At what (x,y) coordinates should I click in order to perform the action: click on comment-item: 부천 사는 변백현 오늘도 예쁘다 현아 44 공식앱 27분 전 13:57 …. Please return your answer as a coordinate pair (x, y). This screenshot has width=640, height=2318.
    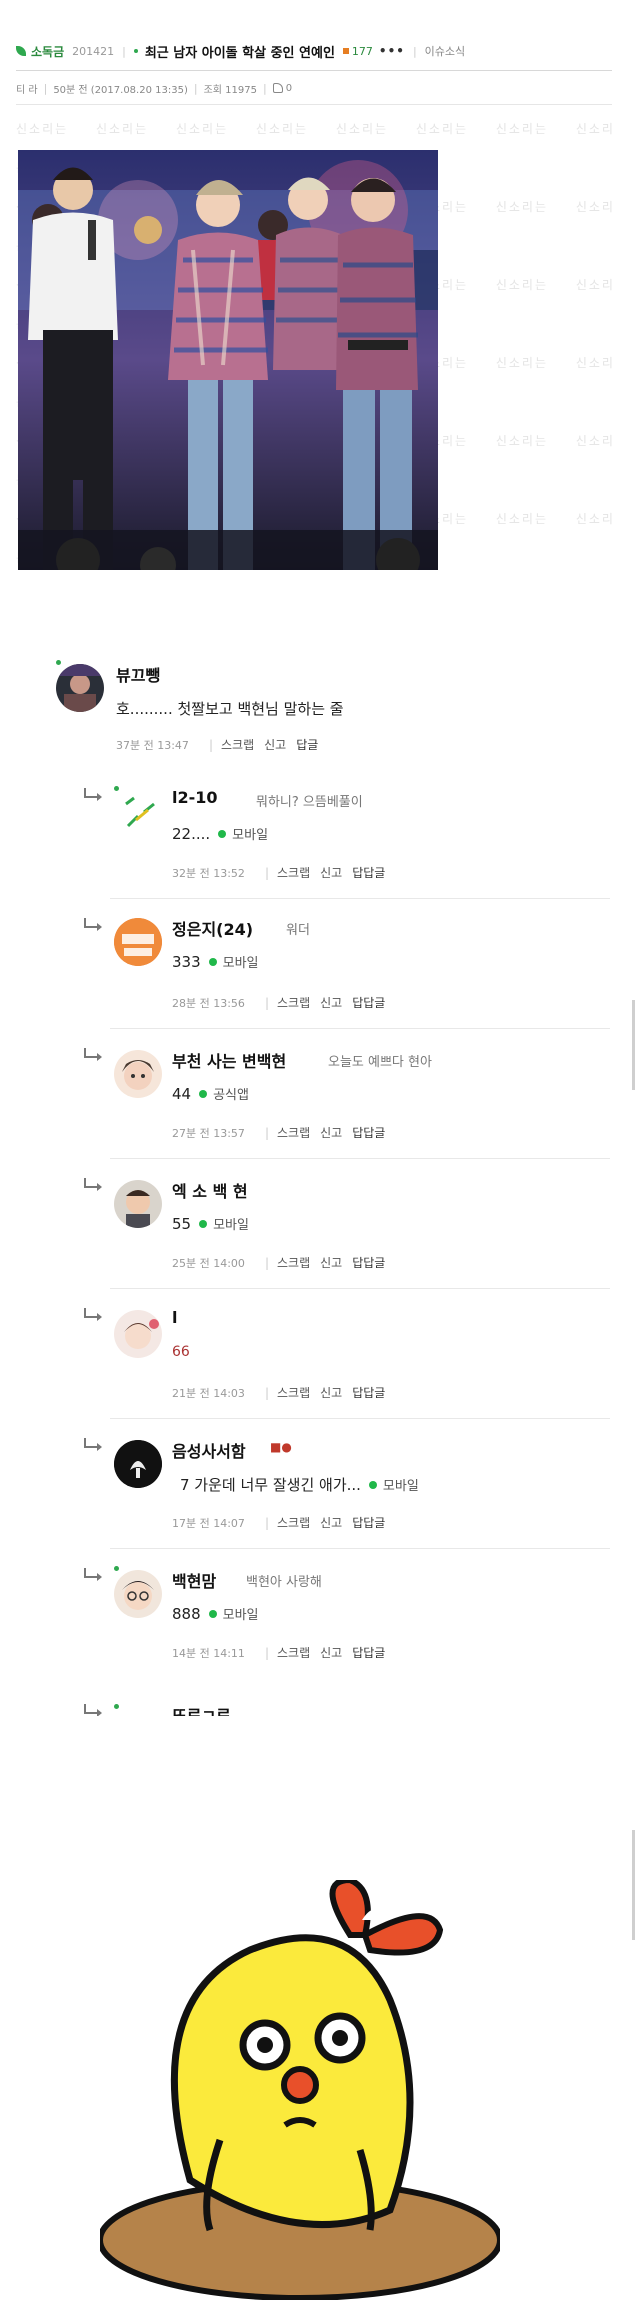
    Looking at the image, I should click on (320, 1098).